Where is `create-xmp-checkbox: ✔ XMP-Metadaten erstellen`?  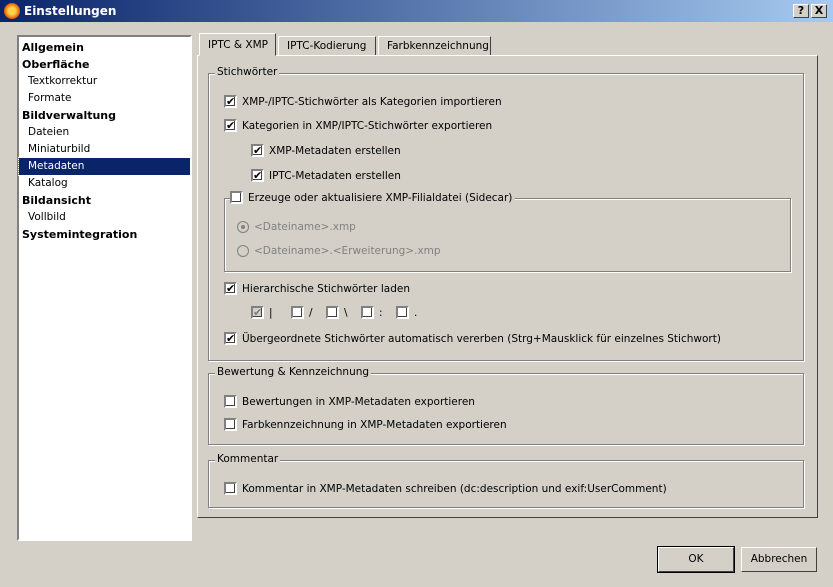
create-xmp-checkbox: ✔ XMP-Metadaten erstellen is located at coordinates (326, 150).